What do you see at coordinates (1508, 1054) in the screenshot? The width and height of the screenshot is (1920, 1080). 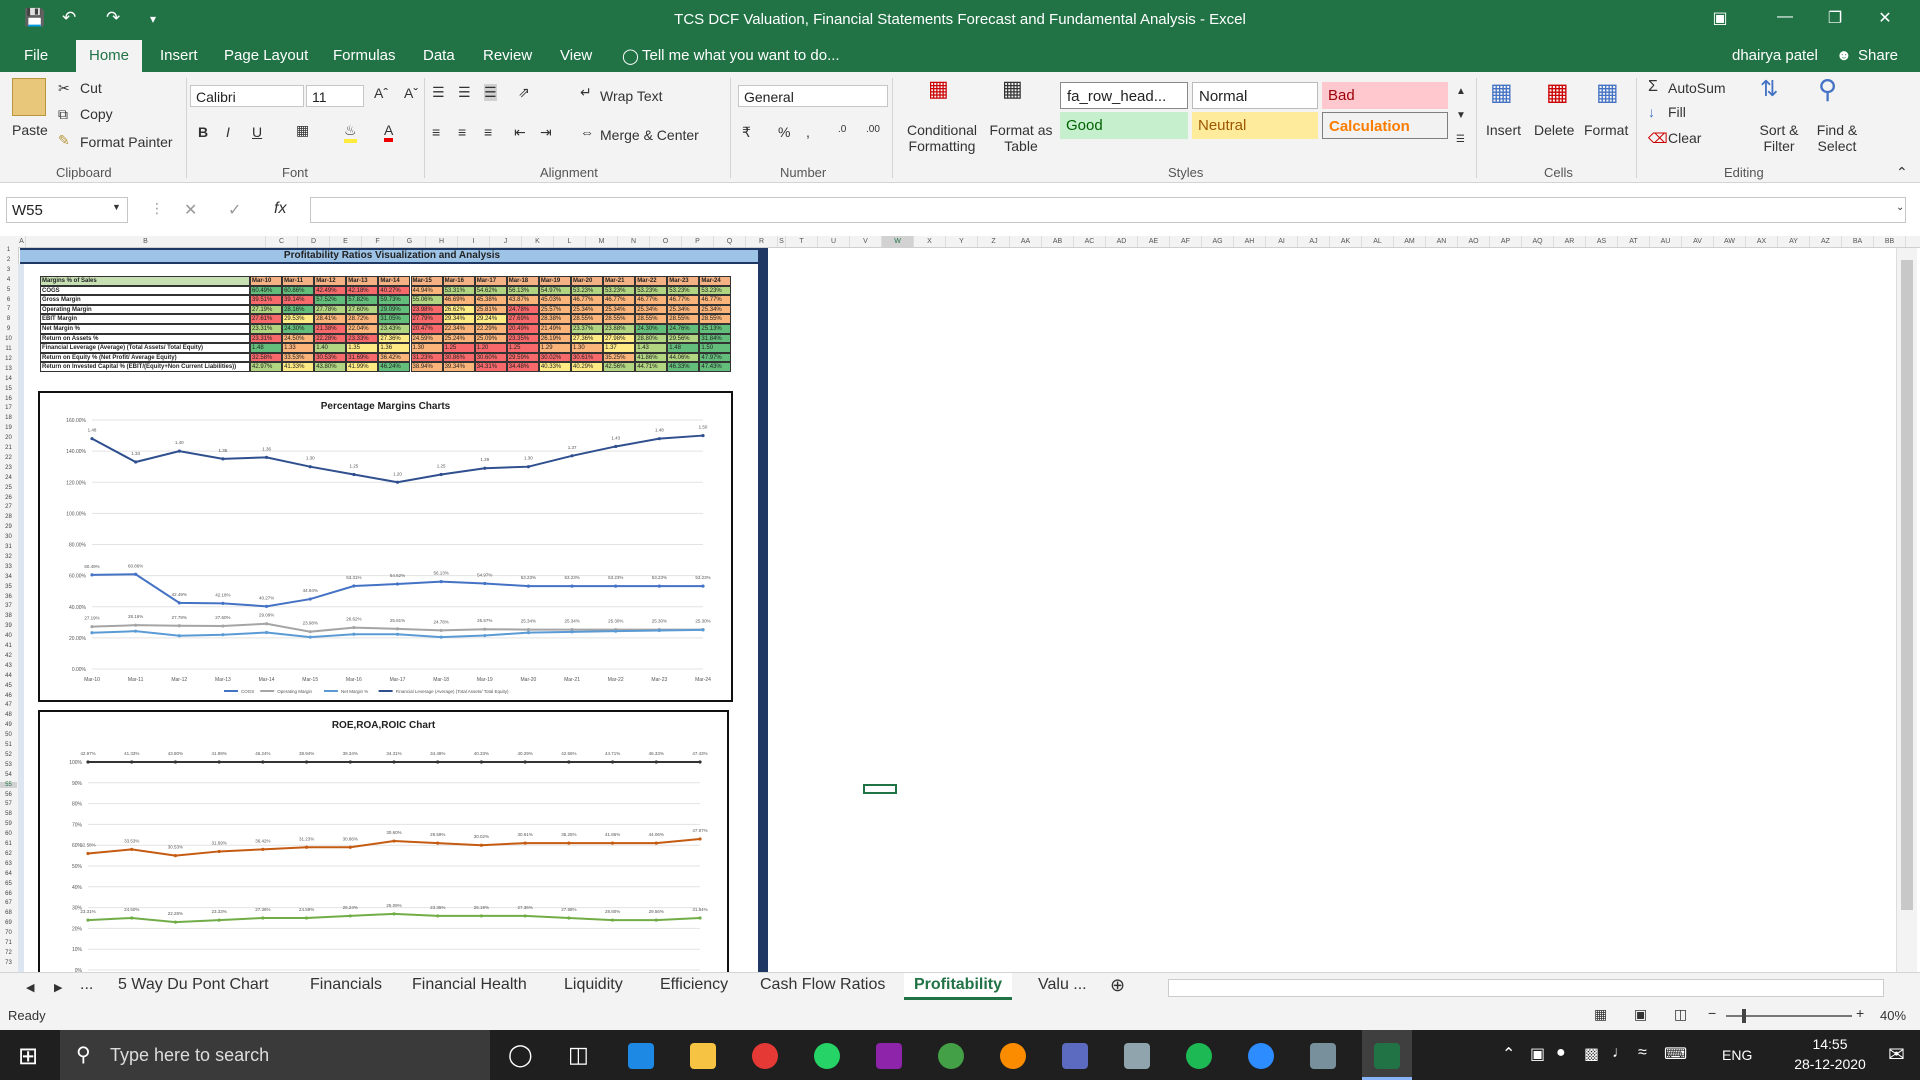 I see `show-hidden-icons: ⌃` at bounding box center [1508, 1054].